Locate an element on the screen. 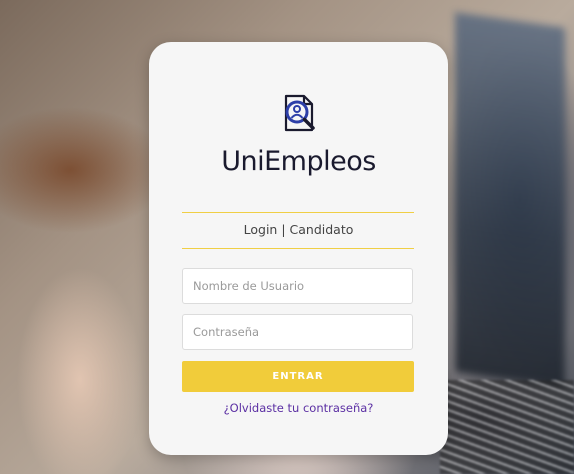 This screenshot has height=474, width=574. username-input is located at coordinates (297, 286).